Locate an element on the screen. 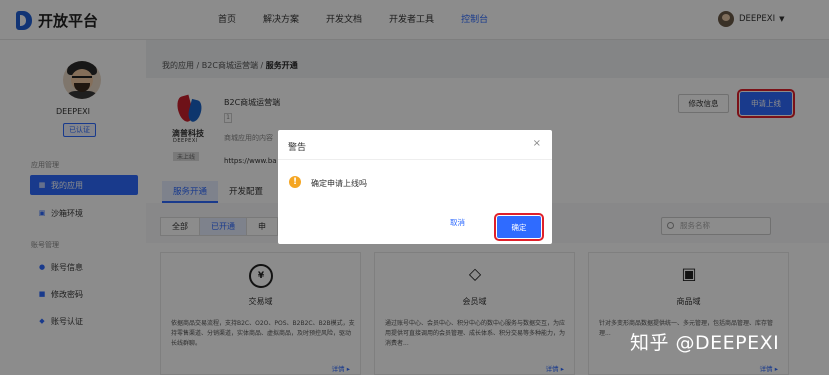  dialog-message: 确定申请上线吗 is located at coordinates (339, 183).